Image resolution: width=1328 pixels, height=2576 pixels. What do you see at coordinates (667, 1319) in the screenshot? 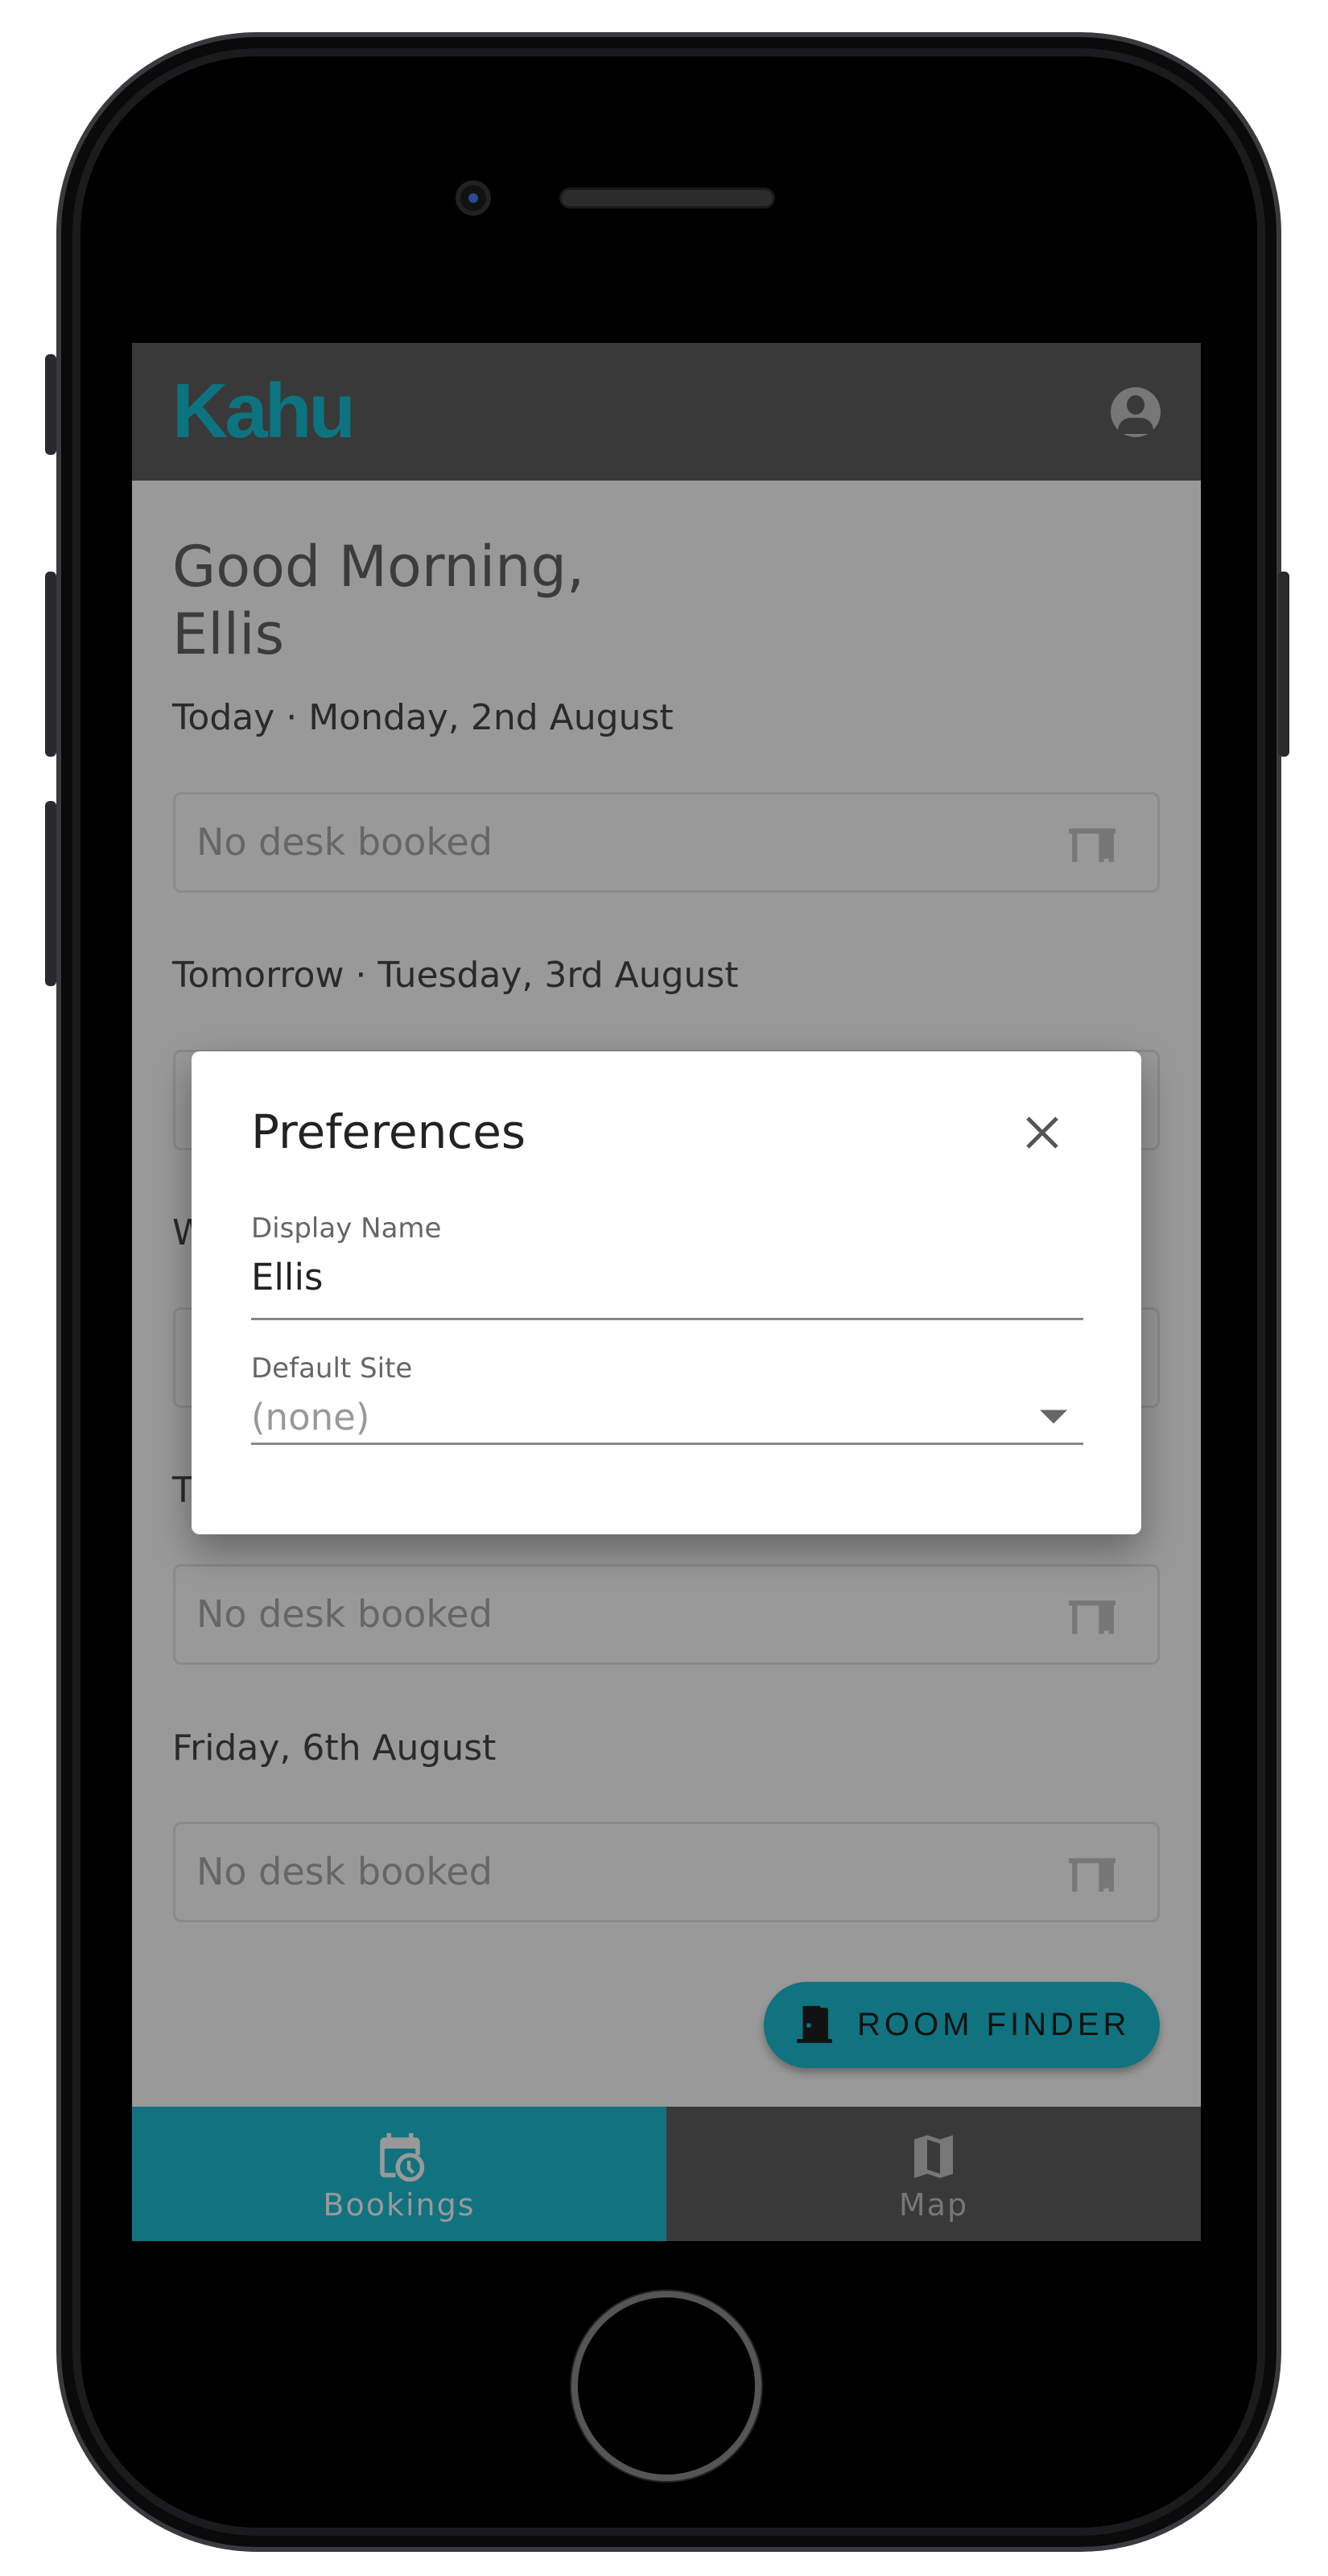
I see `display-name-underline` at bounding box center [667, 1319].